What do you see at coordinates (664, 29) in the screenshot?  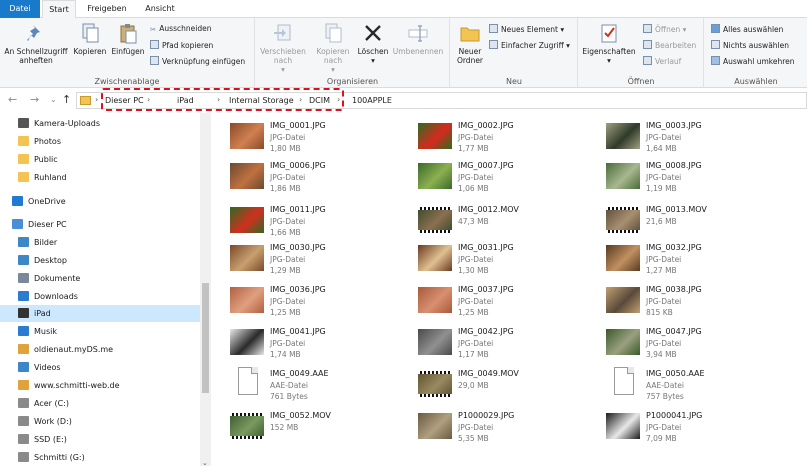 I see `open-button: Öffnen ▾` at bounding box center [664, 29].